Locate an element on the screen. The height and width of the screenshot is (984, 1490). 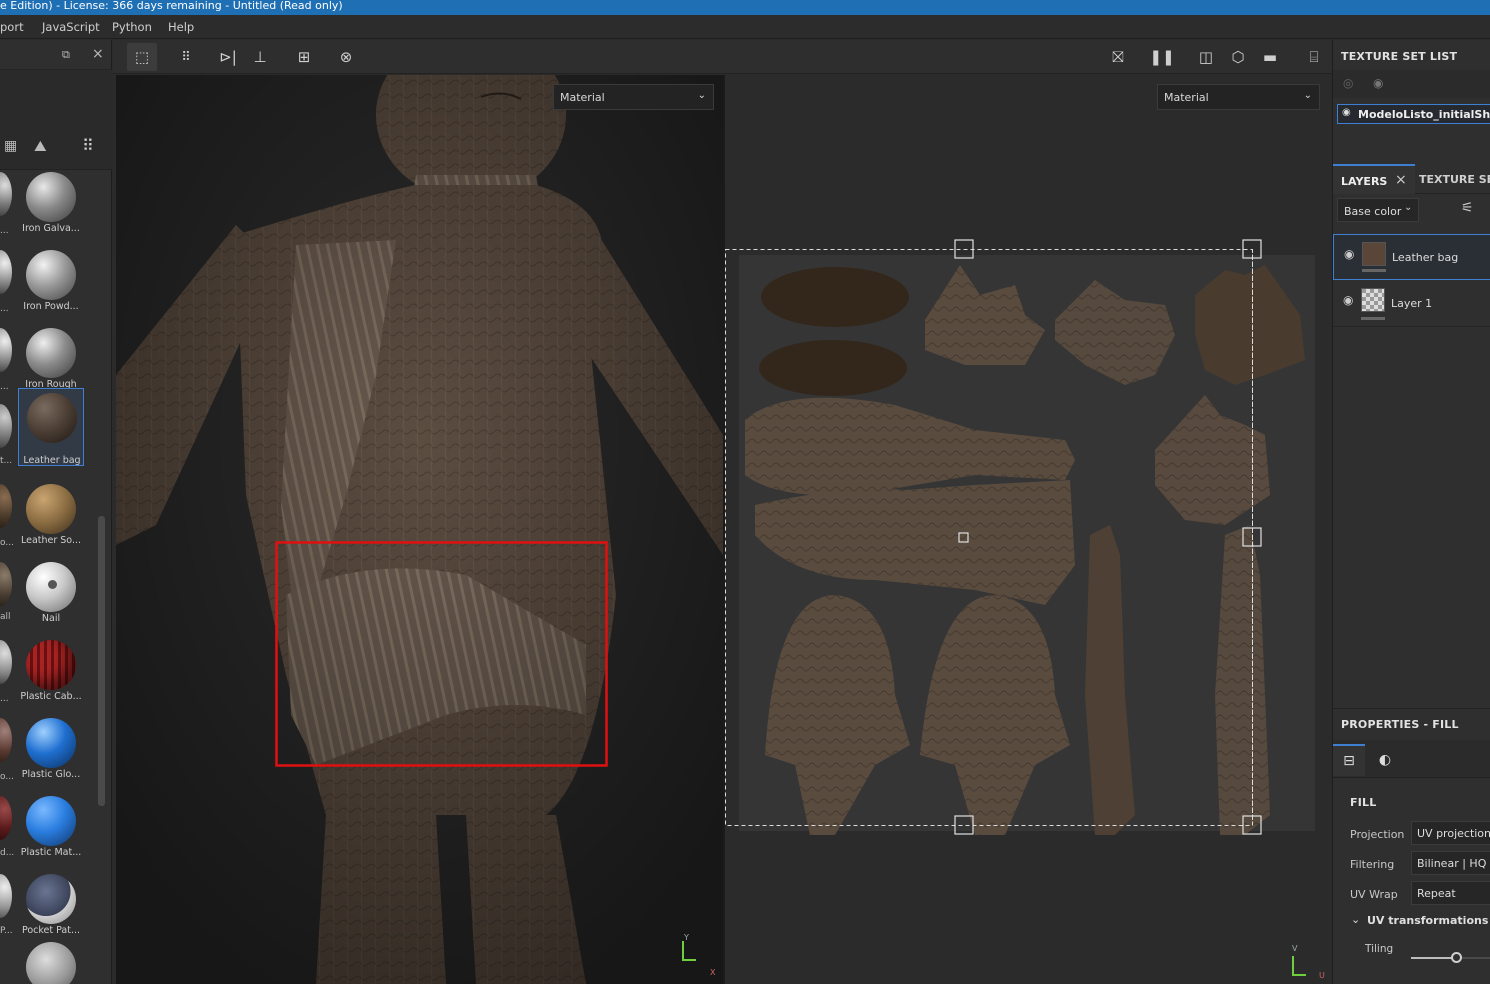
layer-thumbnail is located at coordinates (1373, 300).